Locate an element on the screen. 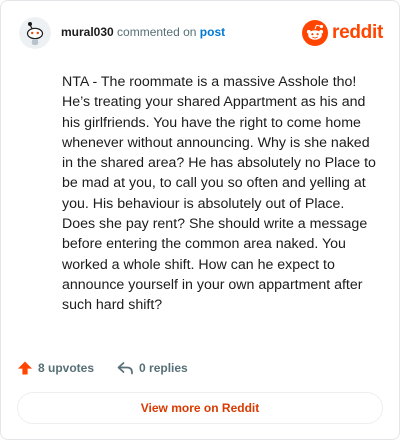 This screenshot has width=400, height=440. comment-meta: mural030 commented on post is located at coordinates (143, 32).